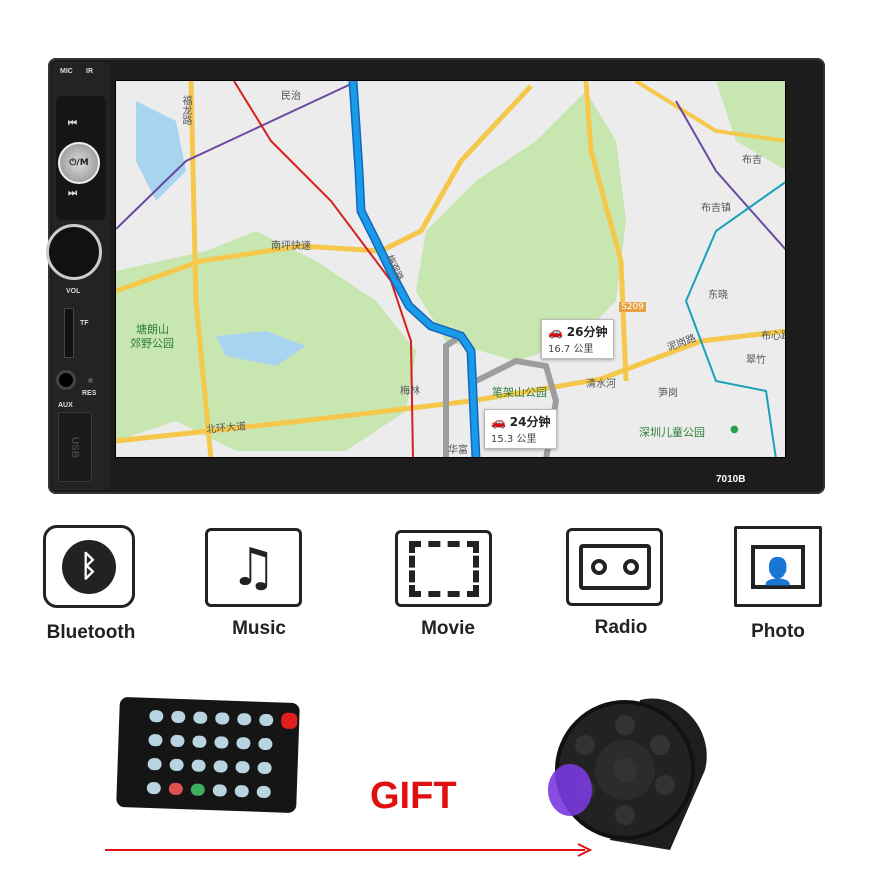  Describe the element at coordinates (66, 71) in the screenshot. I see `mic-label: MIC` at that location.